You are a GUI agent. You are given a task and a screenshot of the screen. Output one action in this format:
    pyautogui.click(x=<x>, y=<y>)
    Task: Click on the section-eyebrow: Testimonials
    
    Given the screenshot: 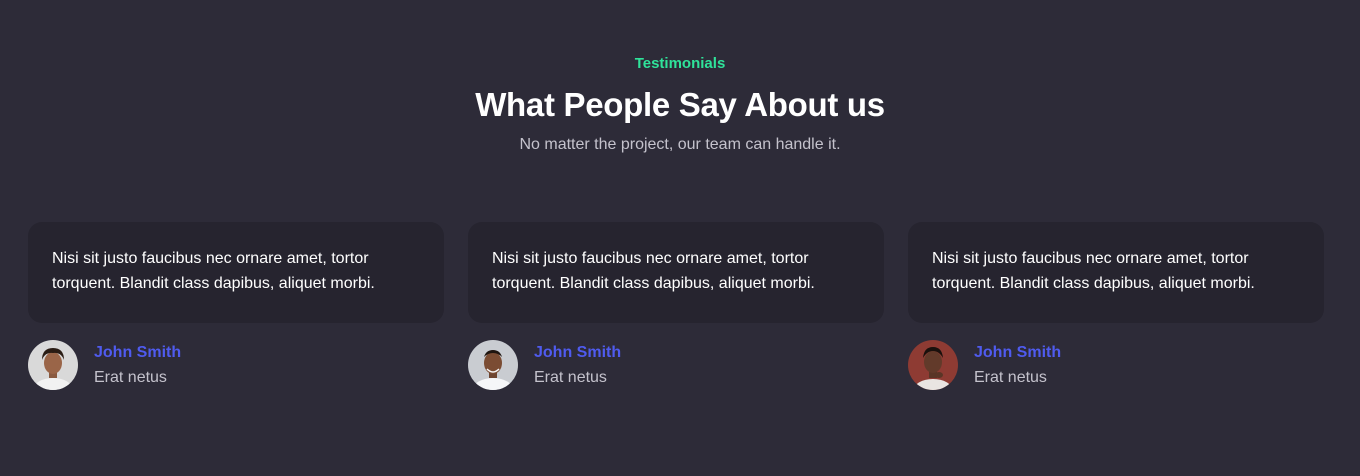 What is the action you would take?
    pyautogui.click(x=680, y=63)
    